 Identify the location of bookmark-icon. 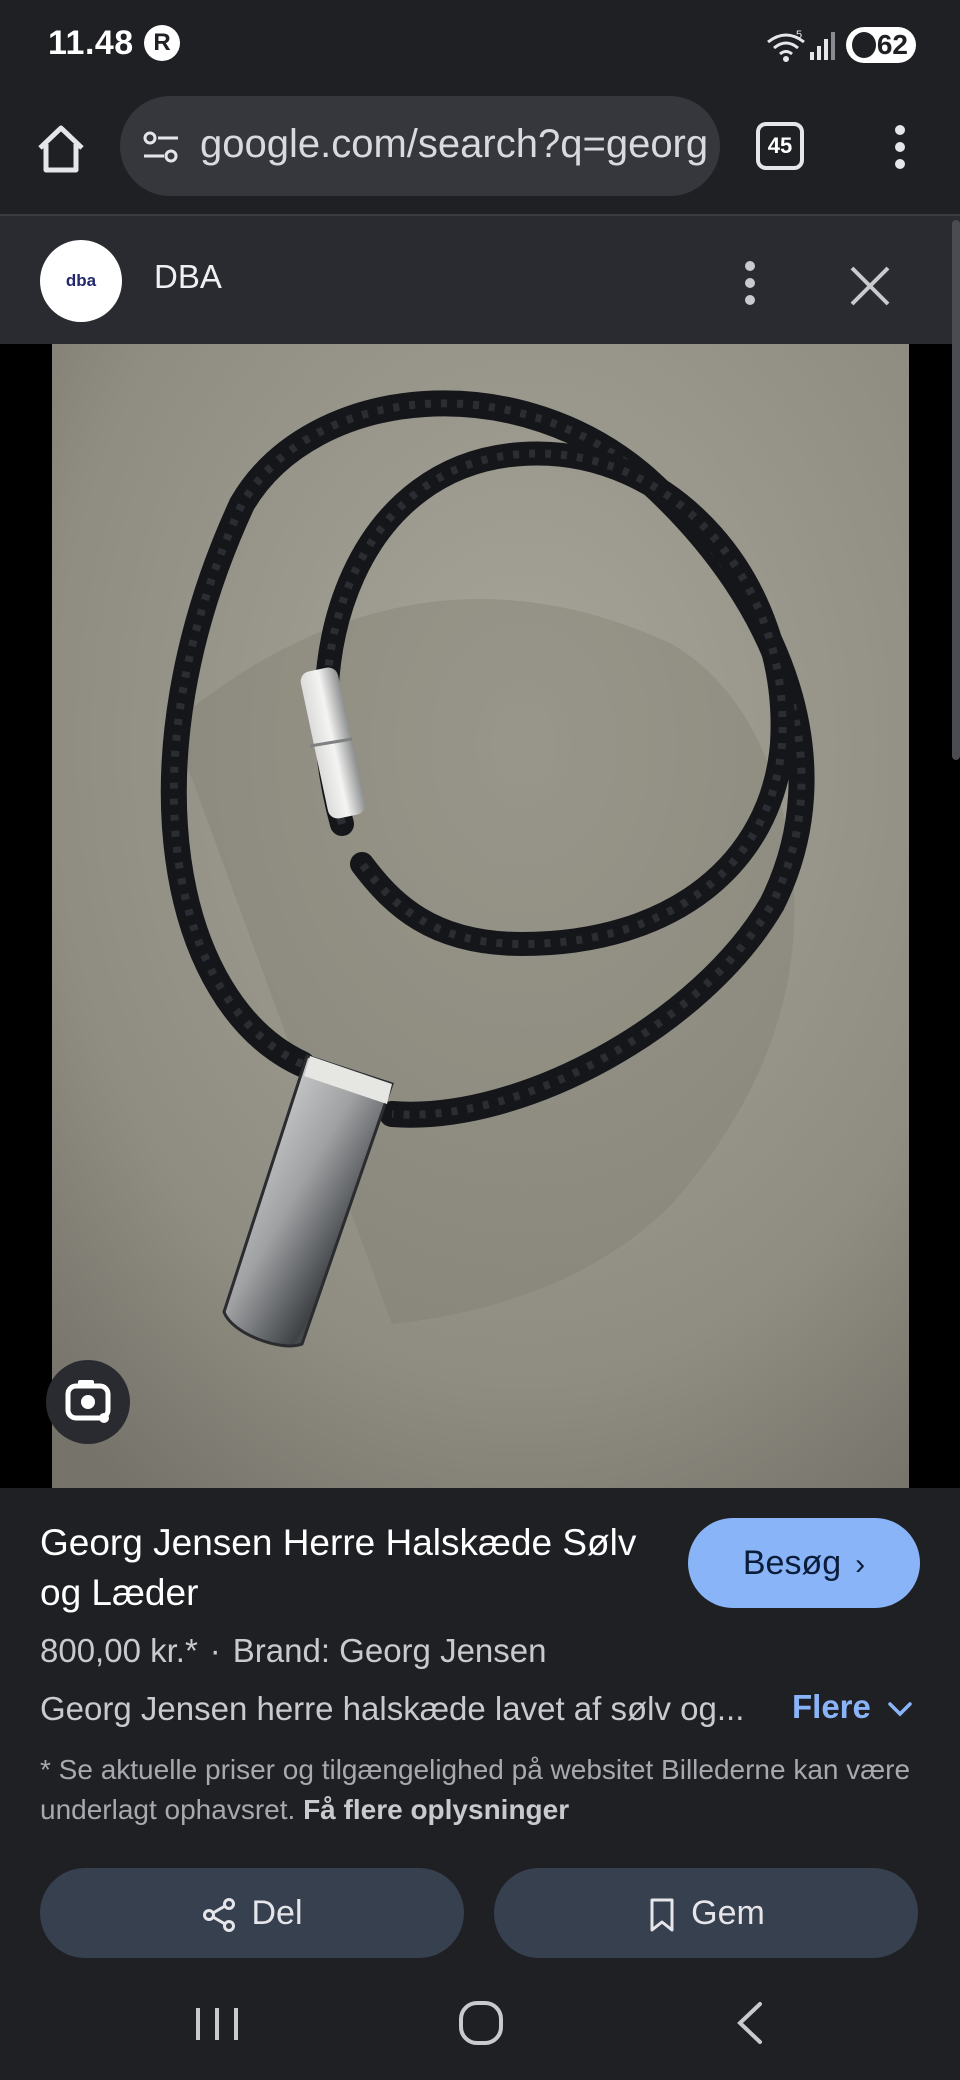
(662, 1915).